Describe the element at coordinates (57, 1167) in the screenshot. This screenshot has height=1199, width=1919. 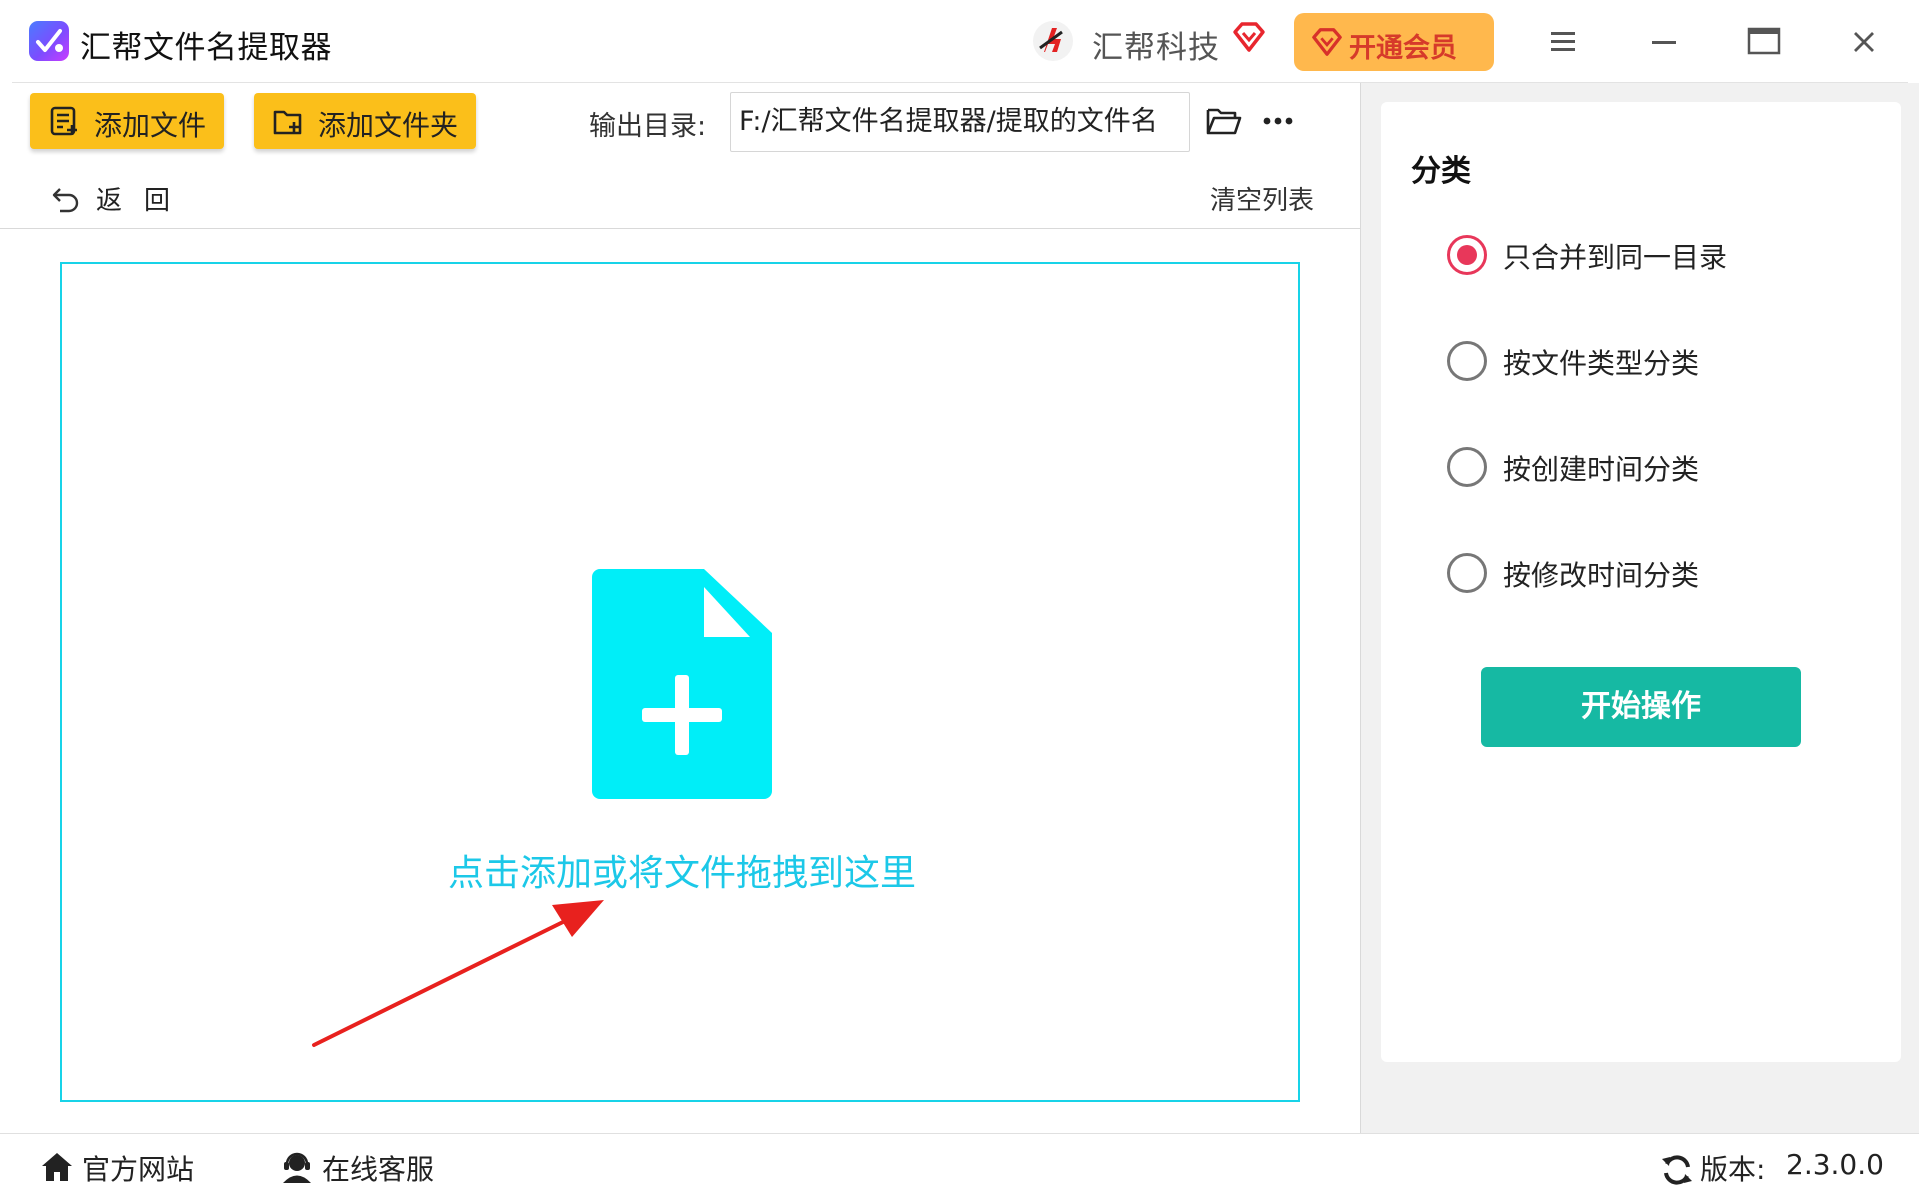
I see `home-icon` at that location.